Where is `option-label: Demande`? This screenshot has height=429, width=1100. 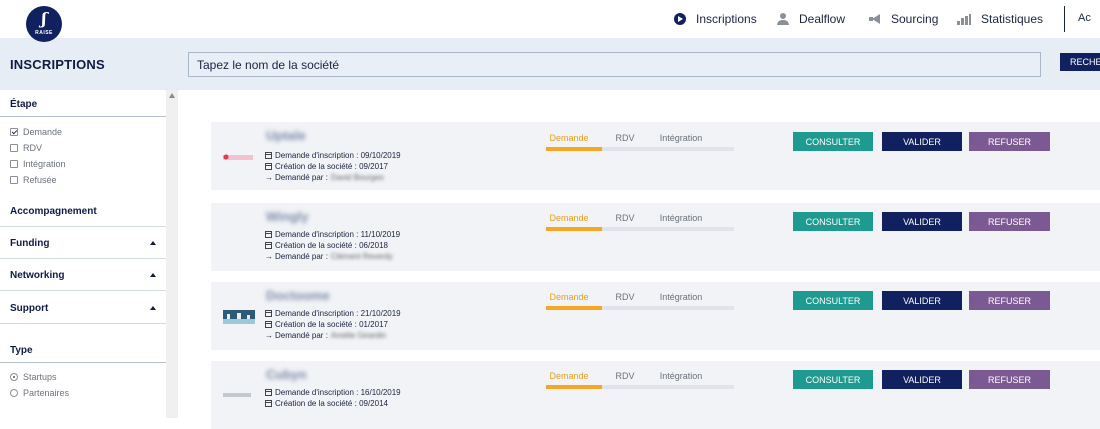 option-label: Demande is located at coordinates (43, 132).